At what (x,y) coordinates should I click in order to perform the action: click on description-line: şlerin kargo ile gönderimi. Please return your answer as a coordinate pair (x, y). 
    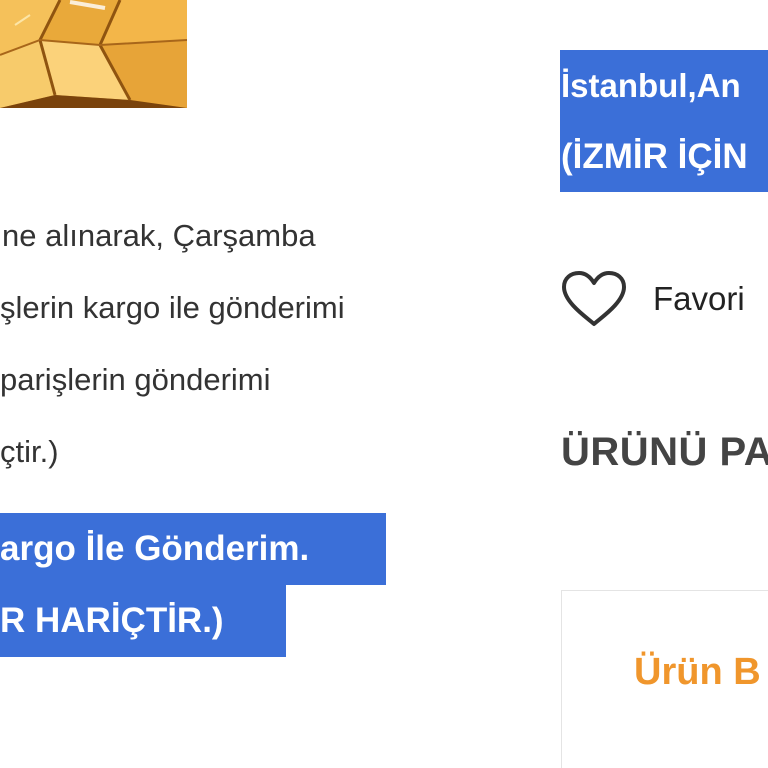
    Looking at the image, I should click on (172, 307).